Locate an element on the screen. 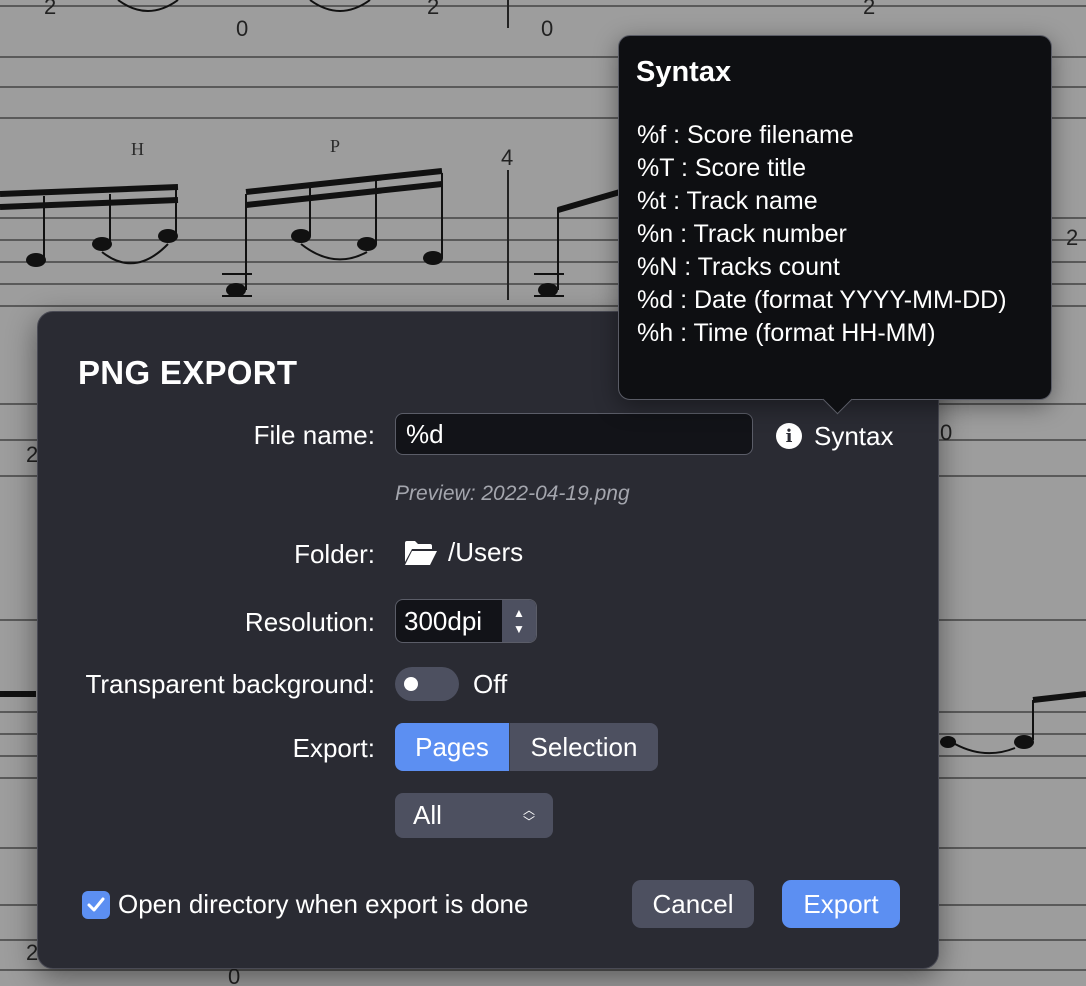 Image resolution: width=1086 pixels, height=986 pixels. syntax-help-link: i Syntax is located at coordinates (835, 436).